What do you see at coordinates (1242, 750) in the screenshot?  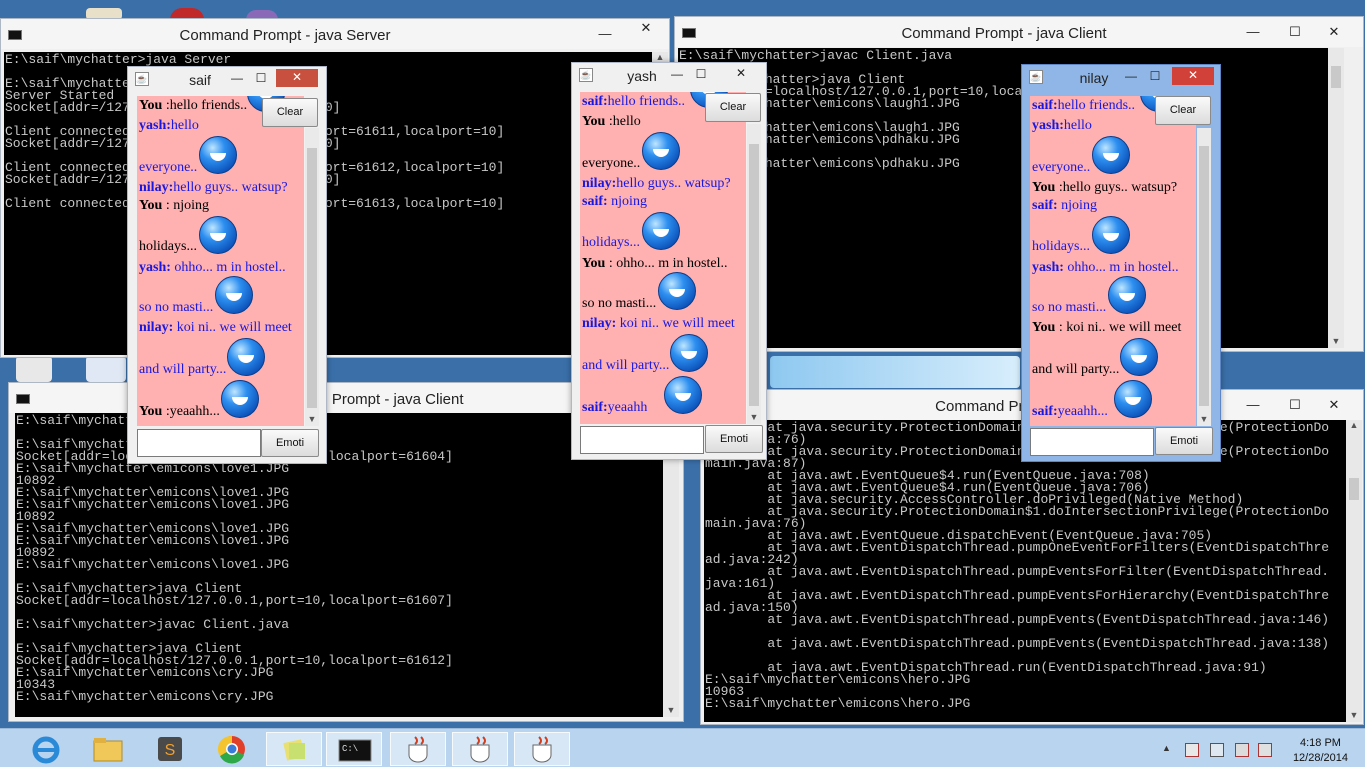 I see `network-icon` at bounding box center [1242, 750].